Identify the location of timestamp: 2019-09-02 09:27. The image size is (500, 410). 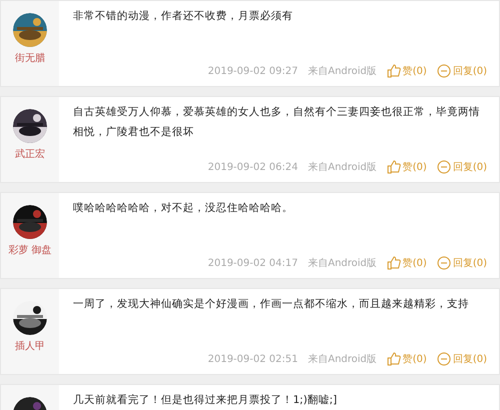
(253, 71).